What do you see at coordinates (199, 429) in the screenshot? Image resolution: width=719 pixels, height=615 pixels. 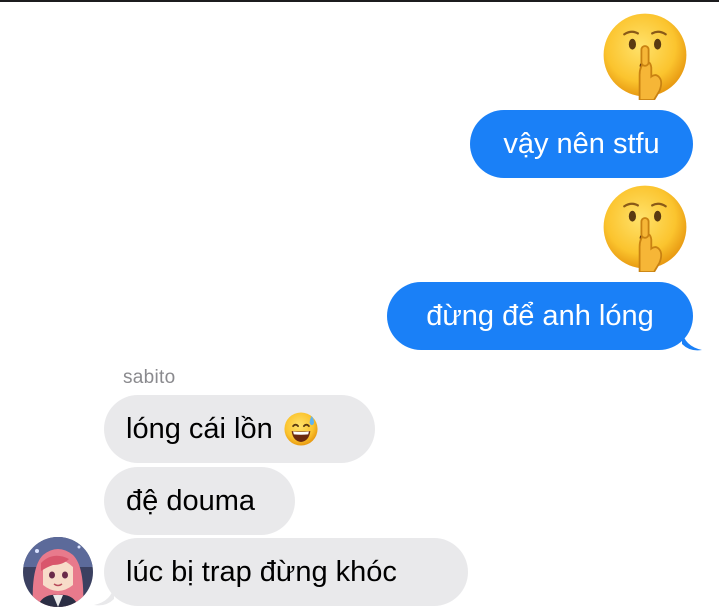 I see `message-text: lóng cái lồn` at bounding box center [199, 429].